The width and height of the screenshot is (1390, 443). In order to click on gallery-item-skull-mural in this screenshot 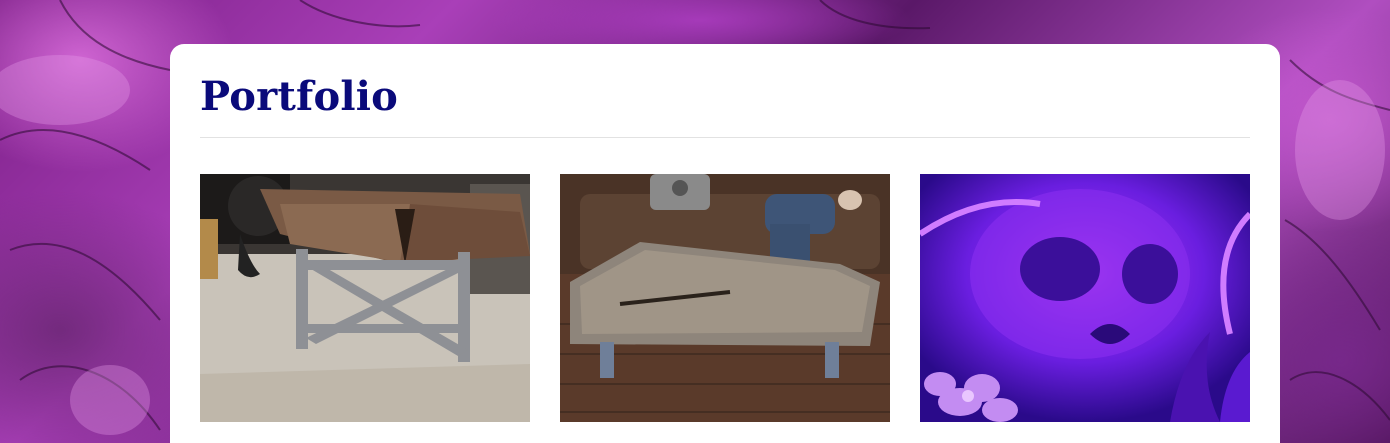, I will do `click(1085, 298)`.